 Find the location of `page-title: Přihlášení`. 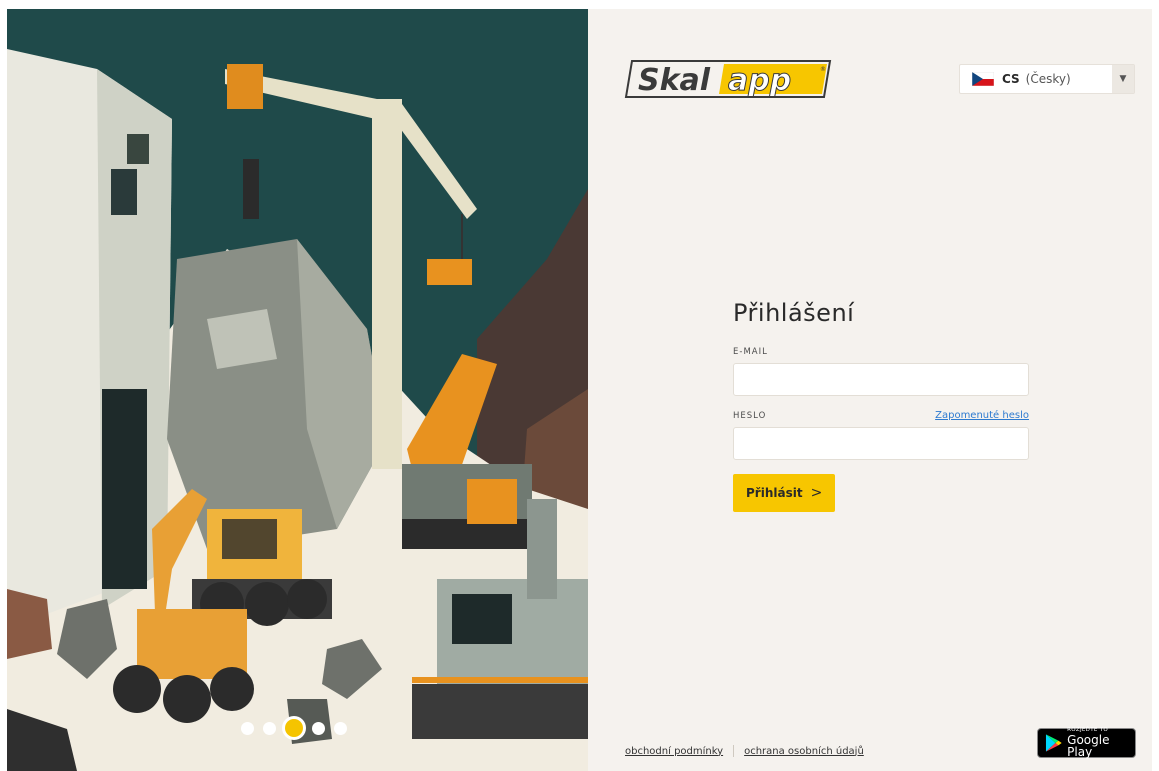

page-title: Přihlášení is located at coordinates (794, 313).